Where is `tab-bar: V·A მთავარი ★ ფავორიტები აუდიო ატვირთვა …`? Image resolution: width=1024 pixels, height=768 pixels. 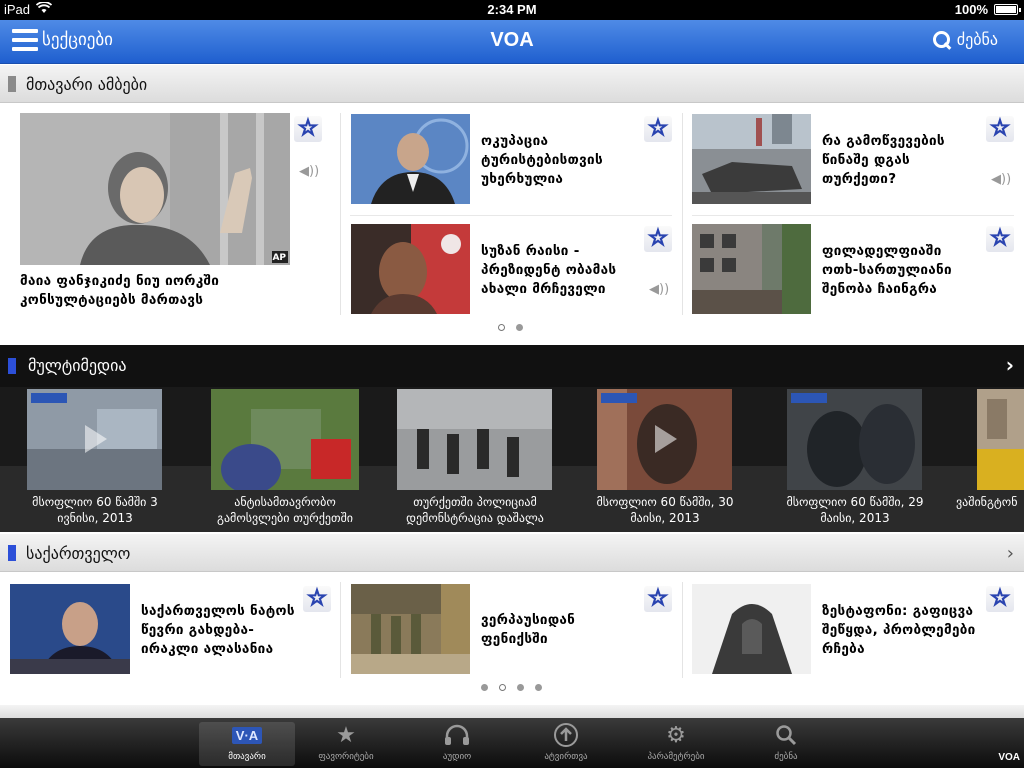 tab-bar: V·A მთავარი ★ ფავორიტები აუდიო ატვირთვა … is located at coordinates (512, 743).